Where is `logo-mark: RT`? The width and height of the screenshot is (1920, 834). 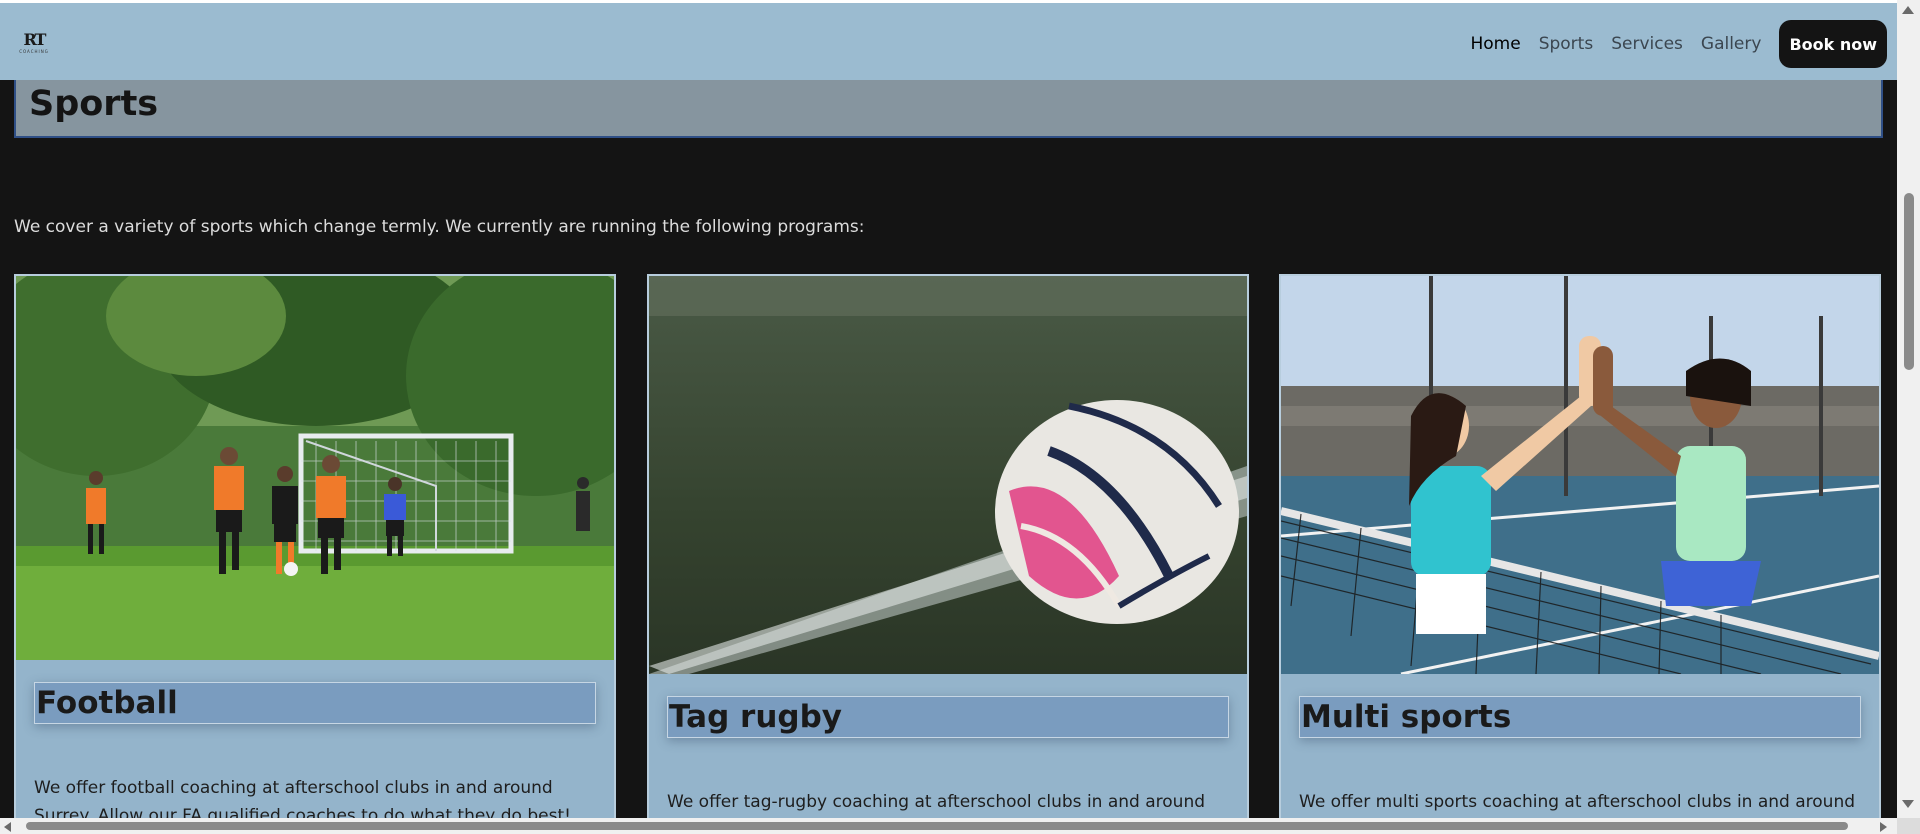 logo-mark: RT is located at coordinates (35, 39).